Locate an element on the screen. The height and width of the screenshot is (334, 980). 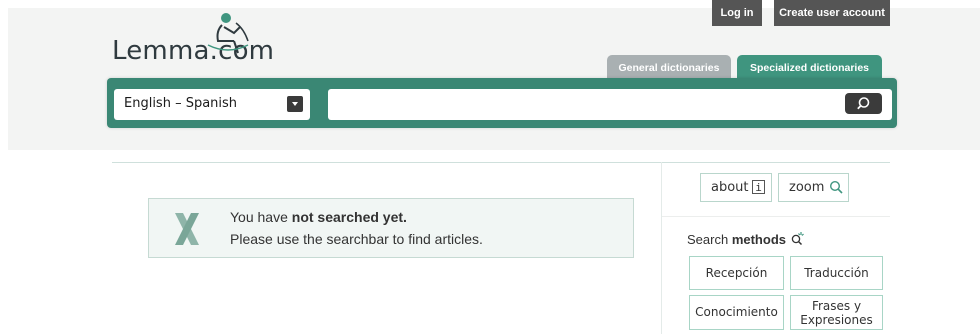
info-icon: i is located at coordinates (758, 187).